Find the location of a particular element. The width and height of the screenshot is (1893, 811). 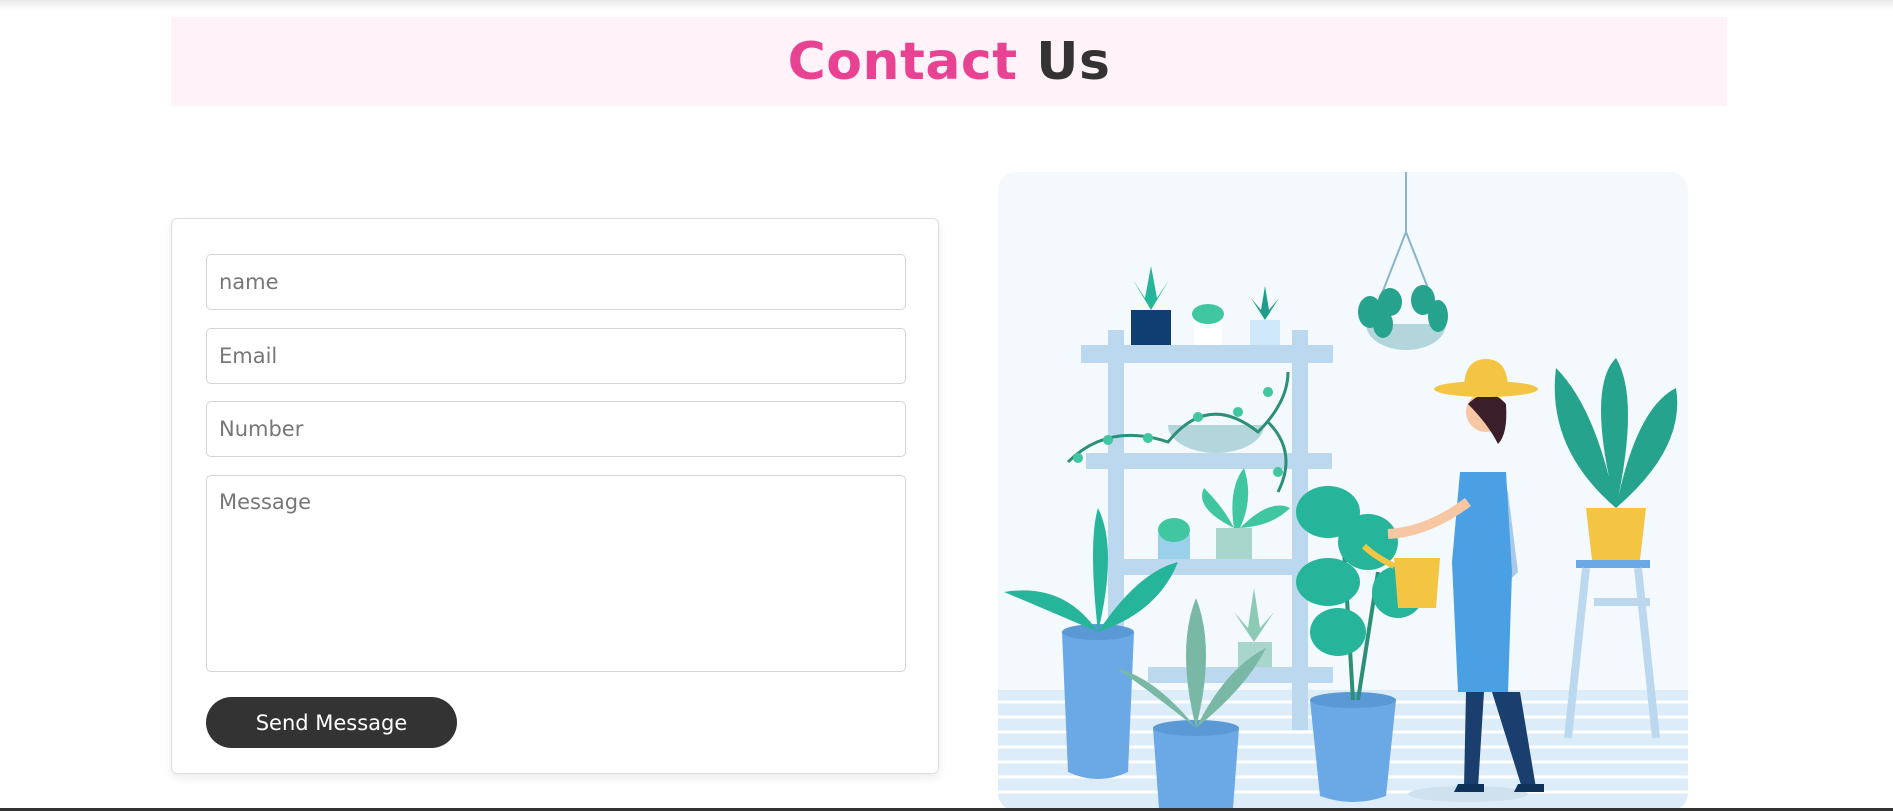

email-input is located at coordinates (556, 356).